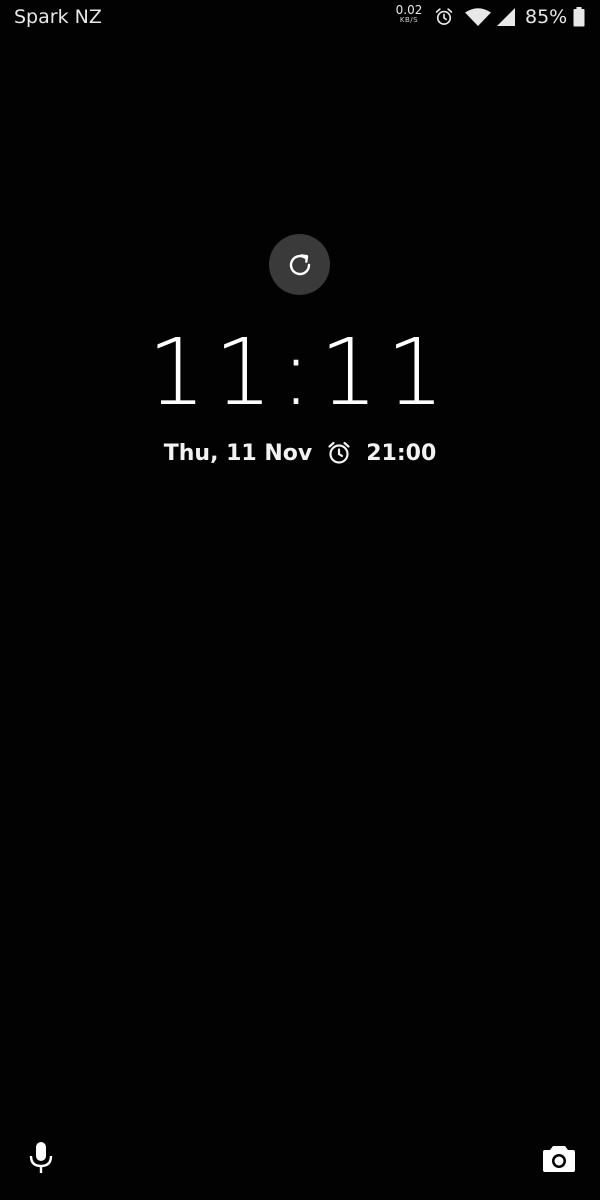 This screenshot has width=600, height=1200. I want to click on network-speed-value: 0.02, so click(409, 10).